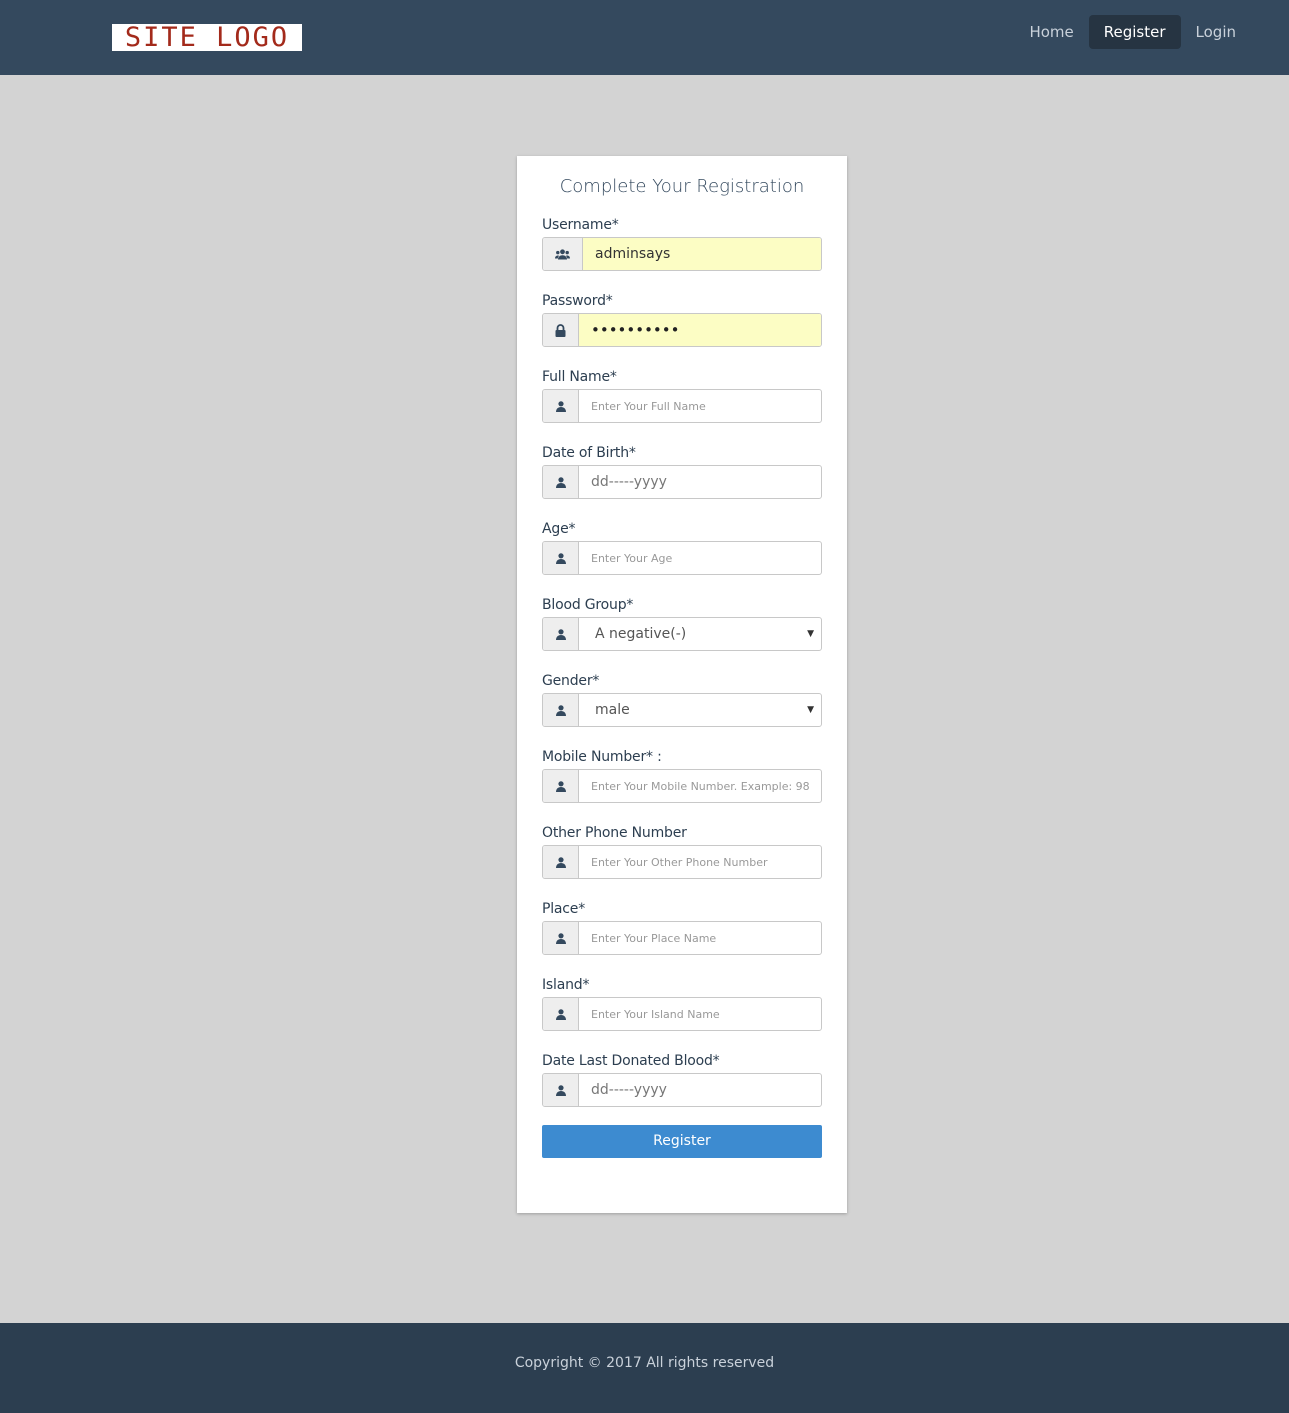 The height and width of the screenshot is (1413, 1289). What do you see at coordinates (700, 862) in the screenshot?
I see `other-phone-input` at bounding box center [700, 862].